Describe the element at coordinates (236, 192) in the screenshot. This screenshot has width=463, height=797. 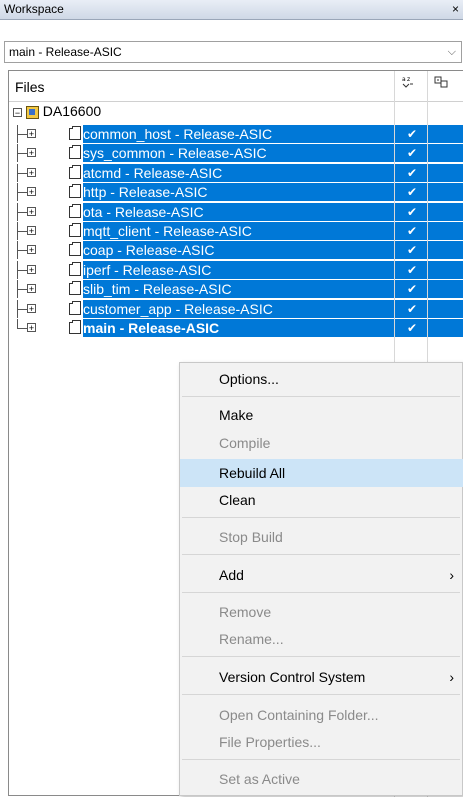
I see `tree-item: + http - Release-ASIC ✔` at that location.